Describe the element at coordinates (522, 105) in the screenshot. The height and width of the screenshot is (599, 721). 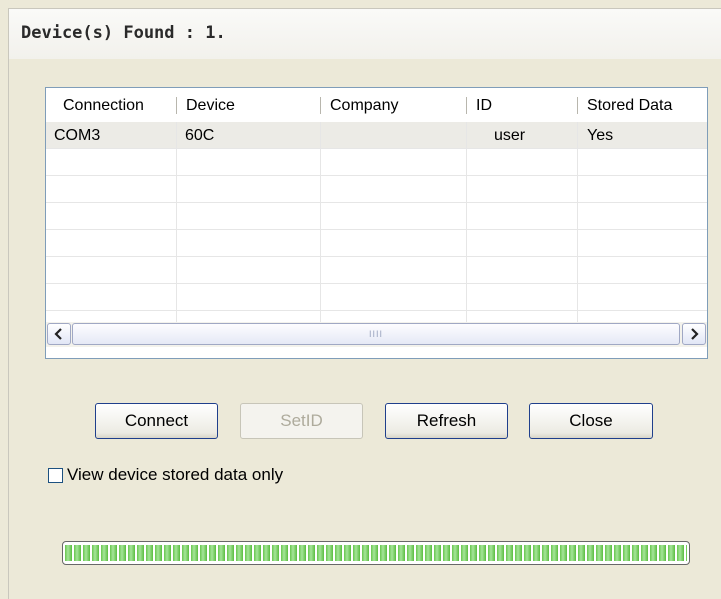
I see `column-header-id: ID` at that location.